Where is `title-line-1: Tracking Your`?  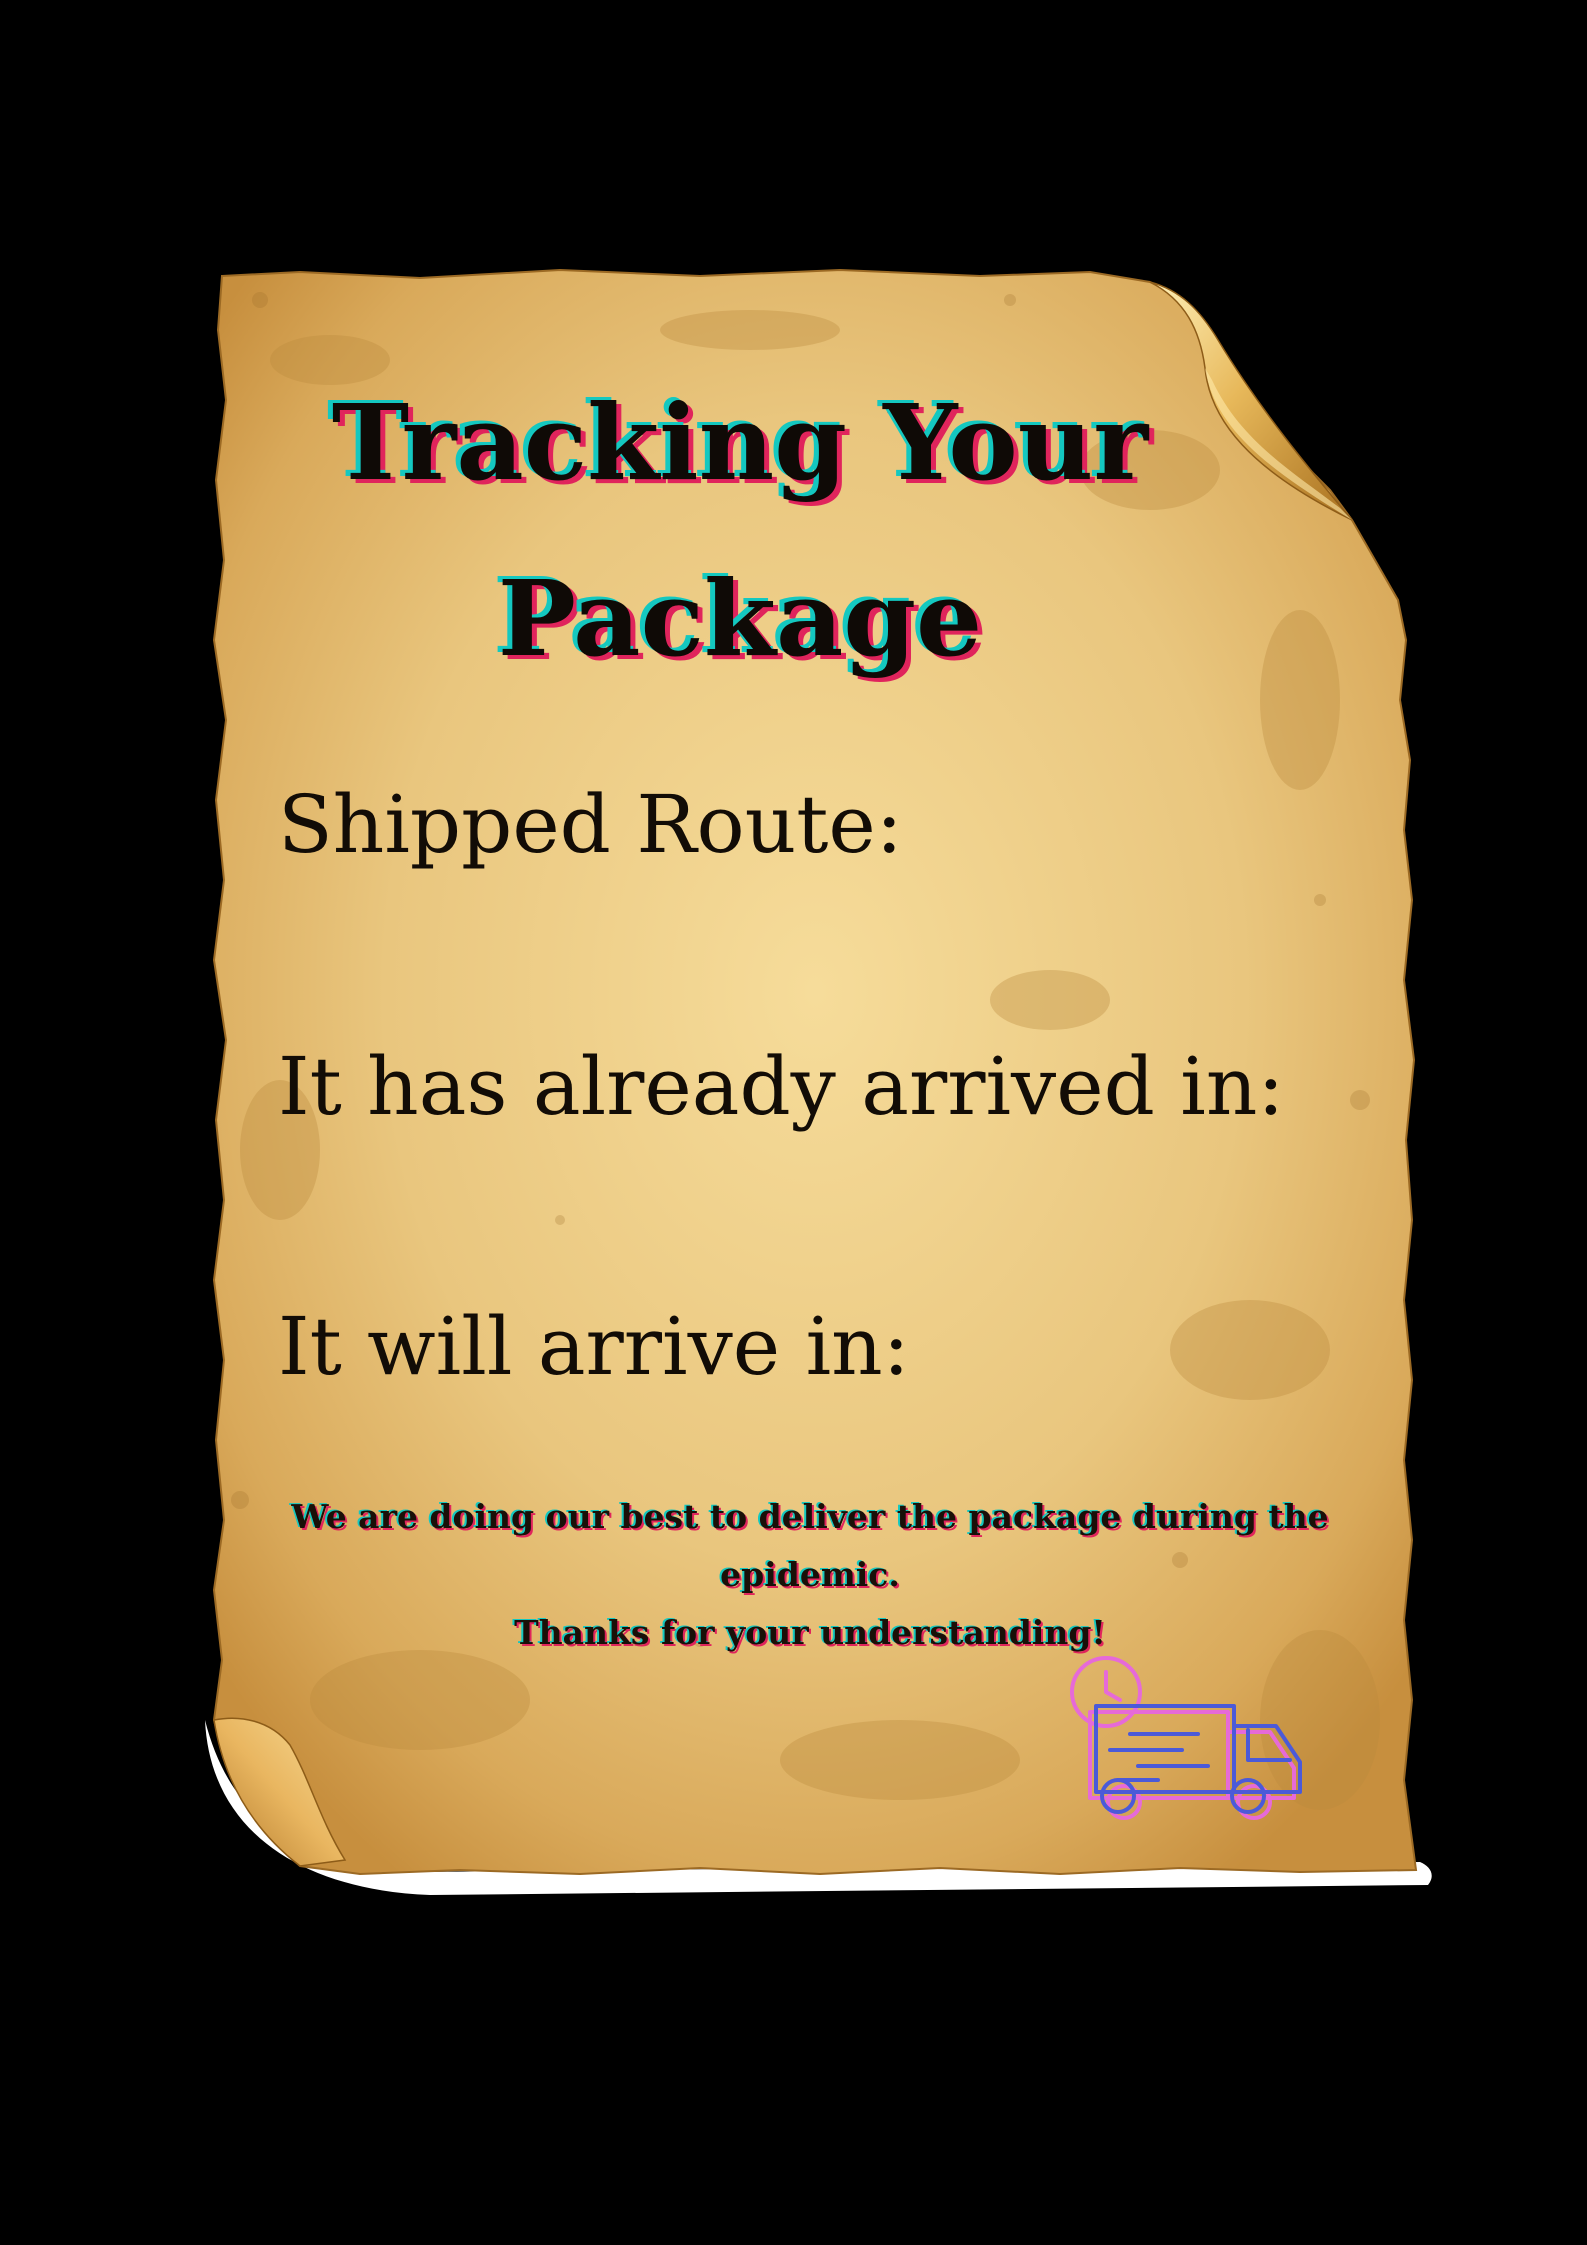
title-line-1: Tracking Your is located at coordinates (740, 442).